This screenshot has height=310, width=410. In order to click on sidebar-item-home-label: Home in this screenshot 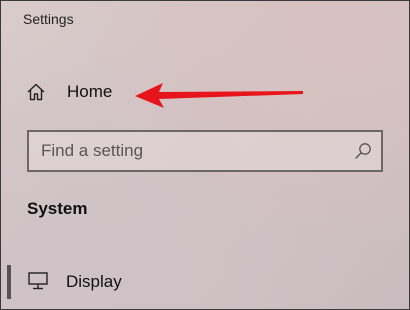, I will do `click(90, 91)`.